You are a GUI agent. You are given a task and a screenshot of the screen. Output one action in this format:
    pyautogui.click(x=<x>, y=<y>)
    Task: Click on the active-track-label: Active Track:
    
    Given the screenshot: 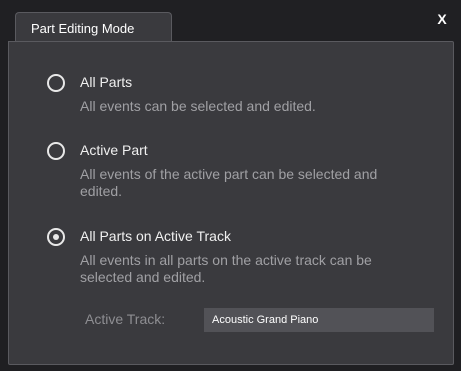 What is the action you would take?
    pyautogui.click(x=125, y=319)
    